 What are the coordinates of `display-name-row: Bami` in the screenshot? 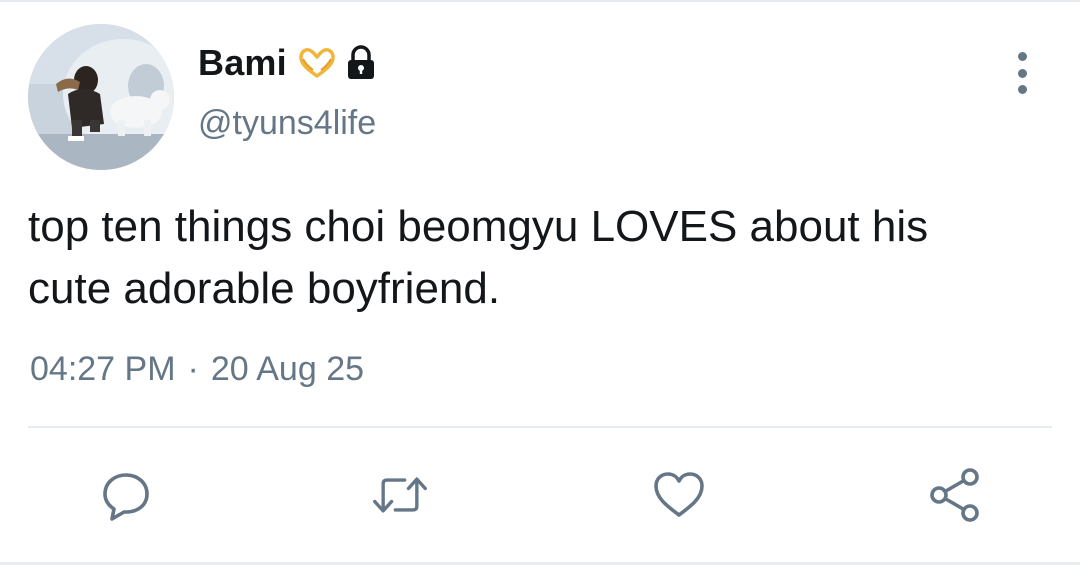 It's located at (288, 63).